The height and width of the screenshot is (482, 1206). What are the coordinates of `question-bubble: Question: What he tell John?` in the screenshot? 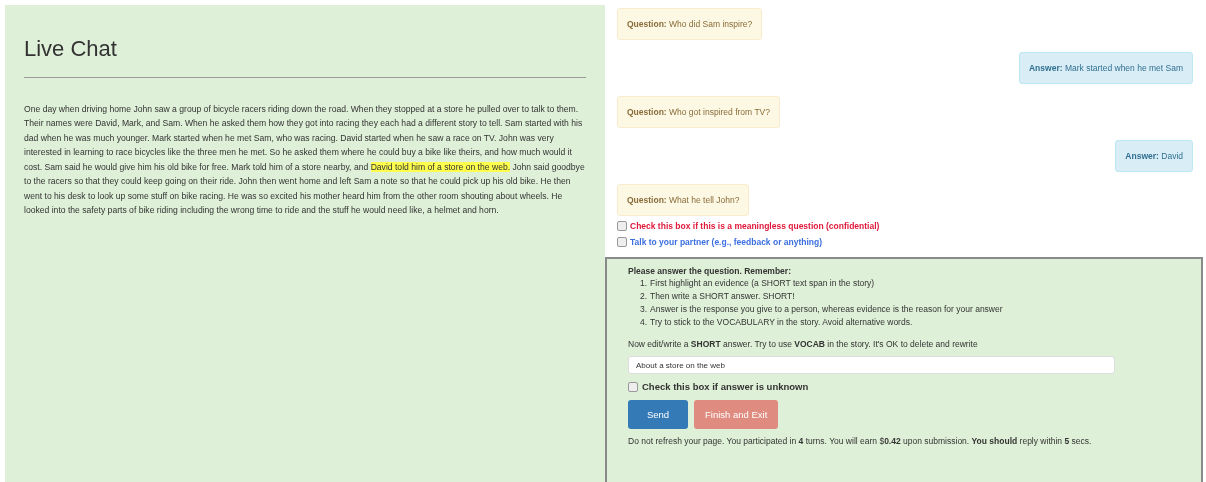 It's located at (683, 200).